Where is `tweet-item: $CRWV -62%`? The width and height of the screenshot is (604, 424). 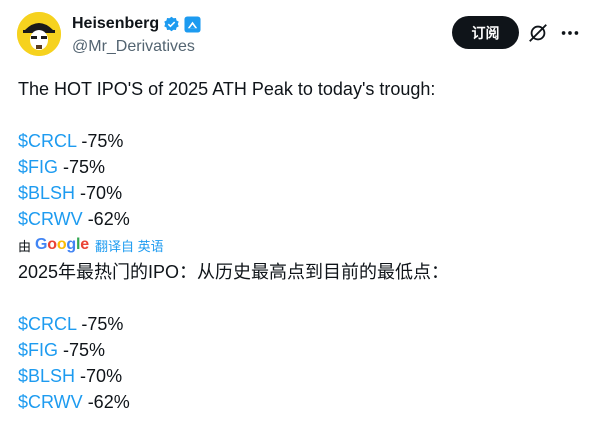
tweet-item: $CRWV -62% is located at coordinates (303, 219).